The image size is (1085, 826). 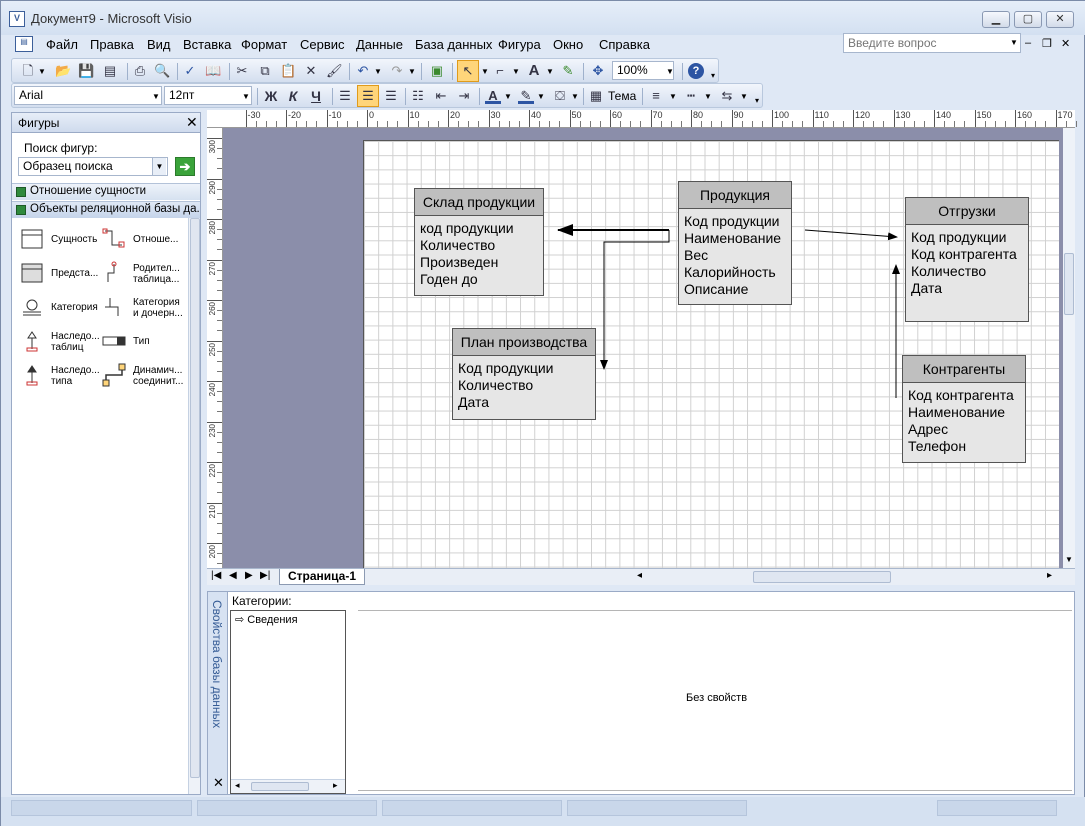 I want to click on shapes-scrollbar, so click(x=194, y=506).